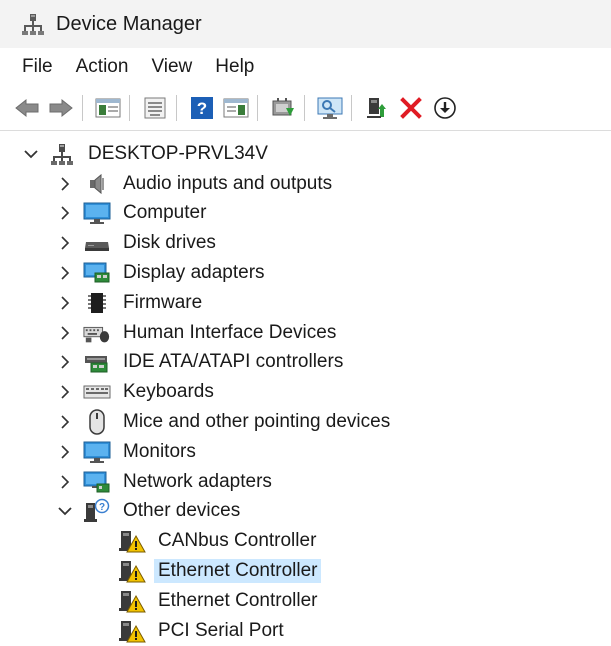 This screenshot has height=646, width=611. Describe the element at coordinates (179, 67) in the screenshot. I see `menu-view: View` at that location.